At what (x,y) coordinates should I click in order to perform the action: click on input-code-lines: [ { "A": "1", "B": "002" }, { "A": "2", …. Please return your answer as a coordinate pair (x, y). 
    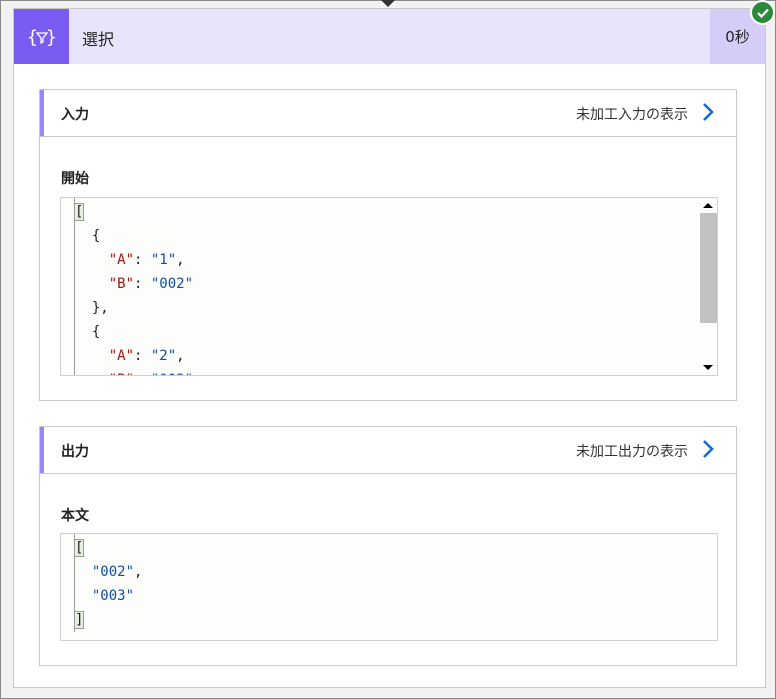
    Looking at the image, I should click on (133, 286).